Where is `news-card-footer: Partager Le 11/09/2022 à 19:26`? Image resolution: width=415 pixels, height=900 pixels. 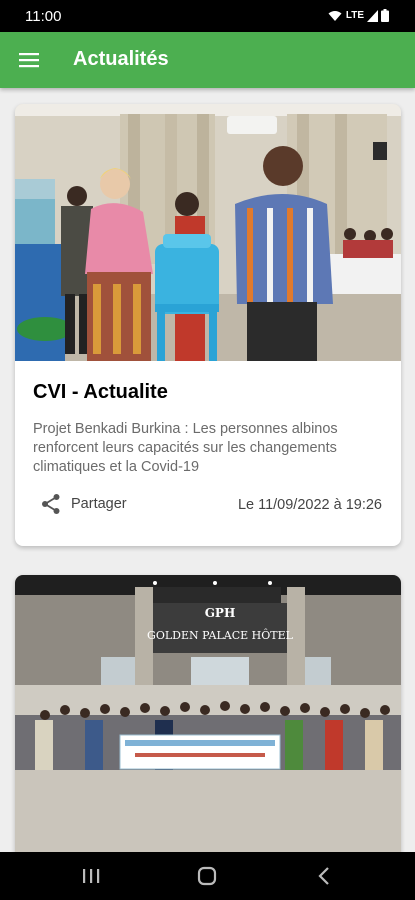 news-card-footer: Partager Le 11/09/2022 à 19:26 is located at coordinates (208, 505).